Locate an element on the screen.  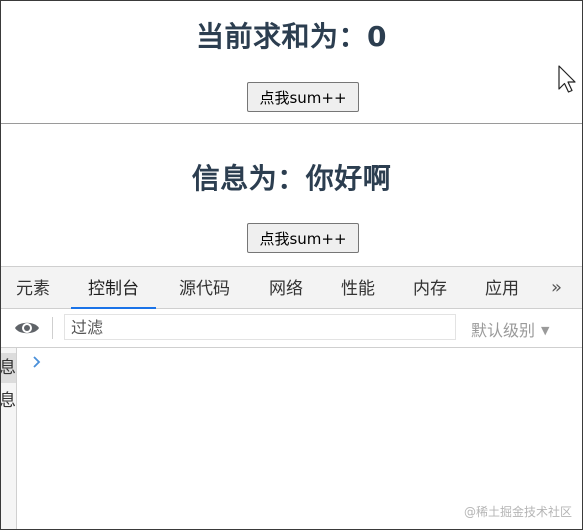
eye-icon is located at coordinates (27, 328).